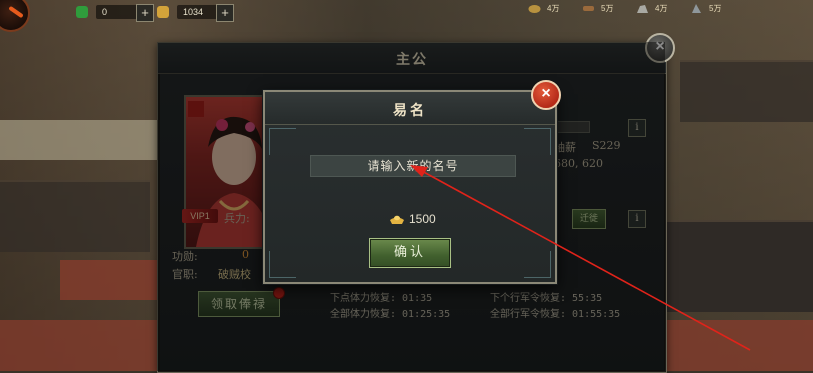 The height and width of the screenshot is (373, 813). What do you see at coordinates (413, 166) in the screenshot?
I see `new-name-input` at bounding box center [413, 166].